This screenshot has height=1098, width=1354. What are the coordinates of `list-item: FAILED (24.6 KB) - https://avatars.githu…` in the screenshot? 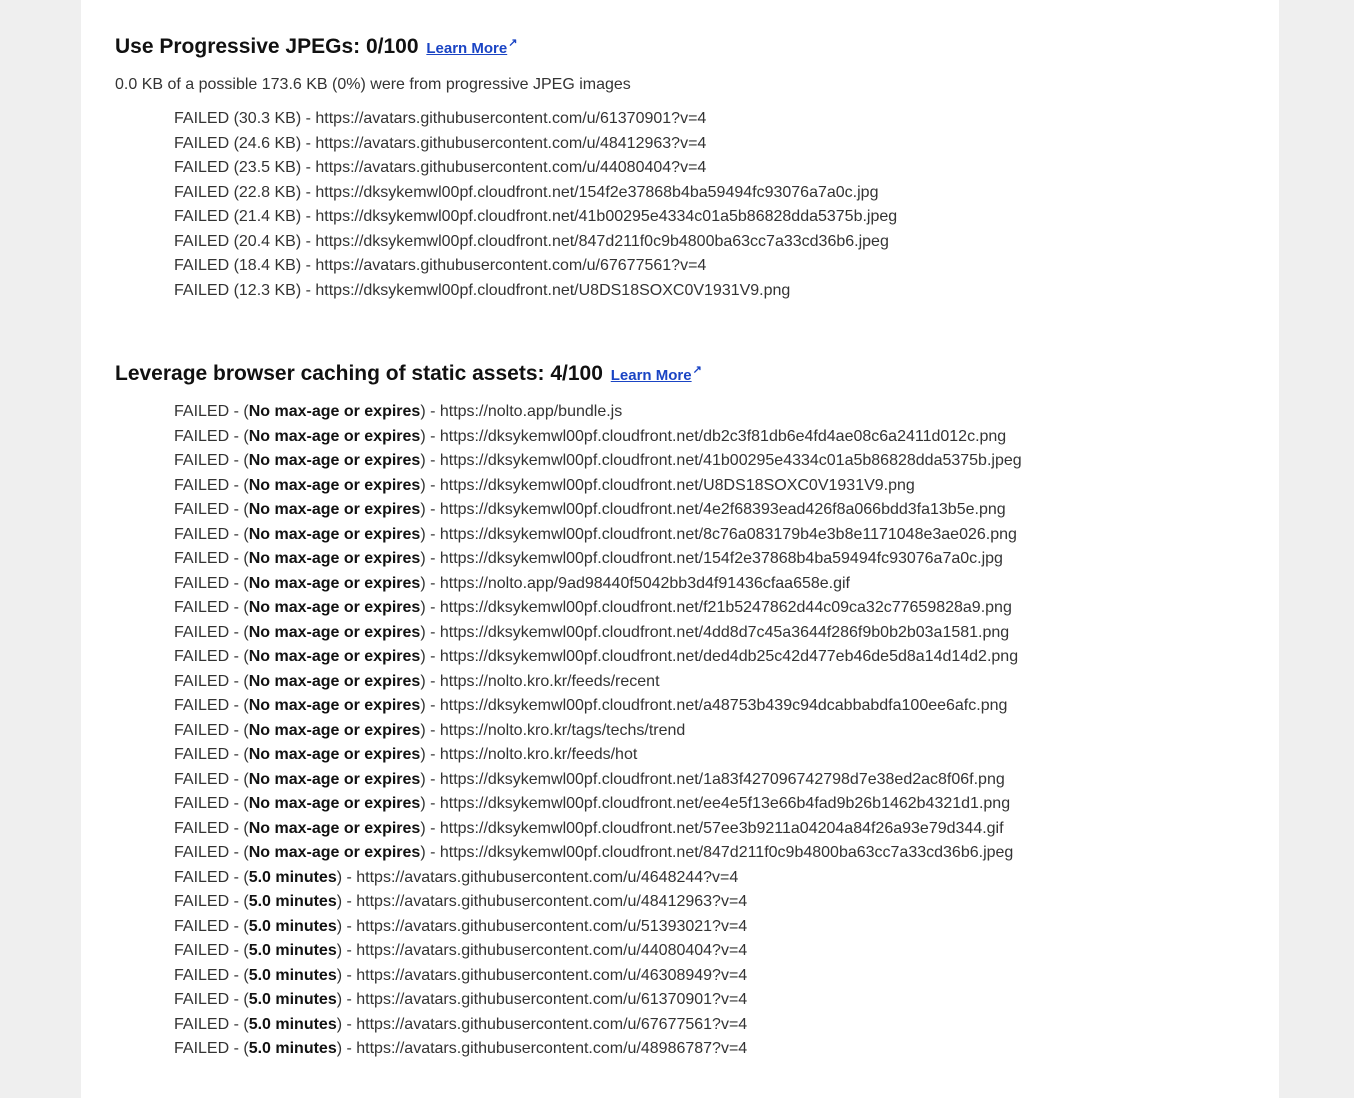 It's located at (440, 143).